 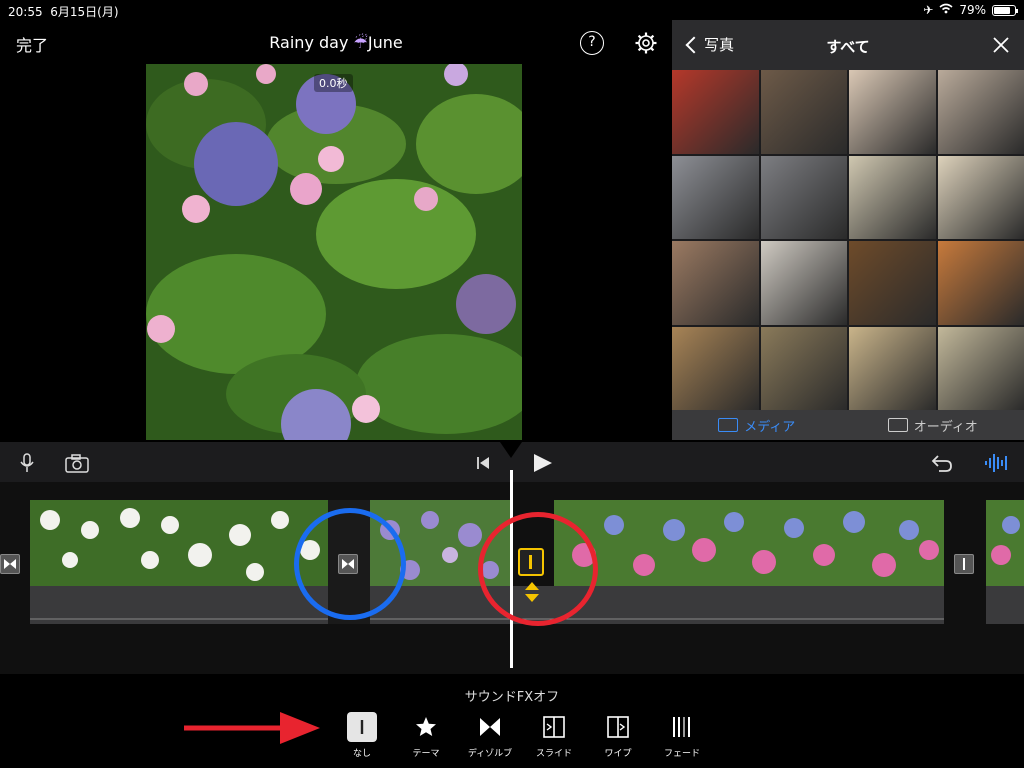 I want to click on status-bar: 20:55 6月15日(月) ✈ 79%, so click(x=512, y=10).